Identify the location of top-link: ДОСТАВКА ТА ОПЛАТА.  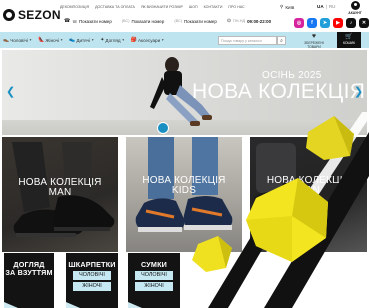
(115, 7).